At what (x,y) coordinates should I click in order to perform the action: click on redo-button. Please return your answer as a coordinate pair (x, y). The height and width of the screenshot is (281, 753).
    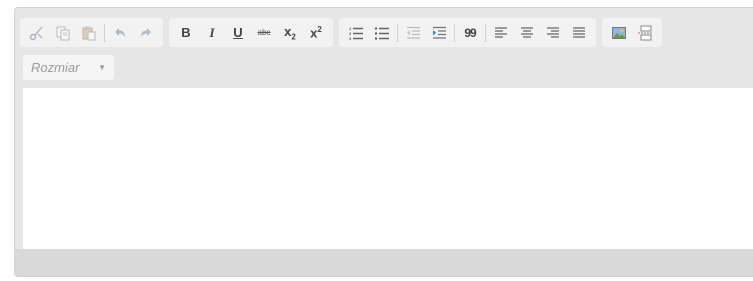
    Looking at the image, I should click on (146, 32).